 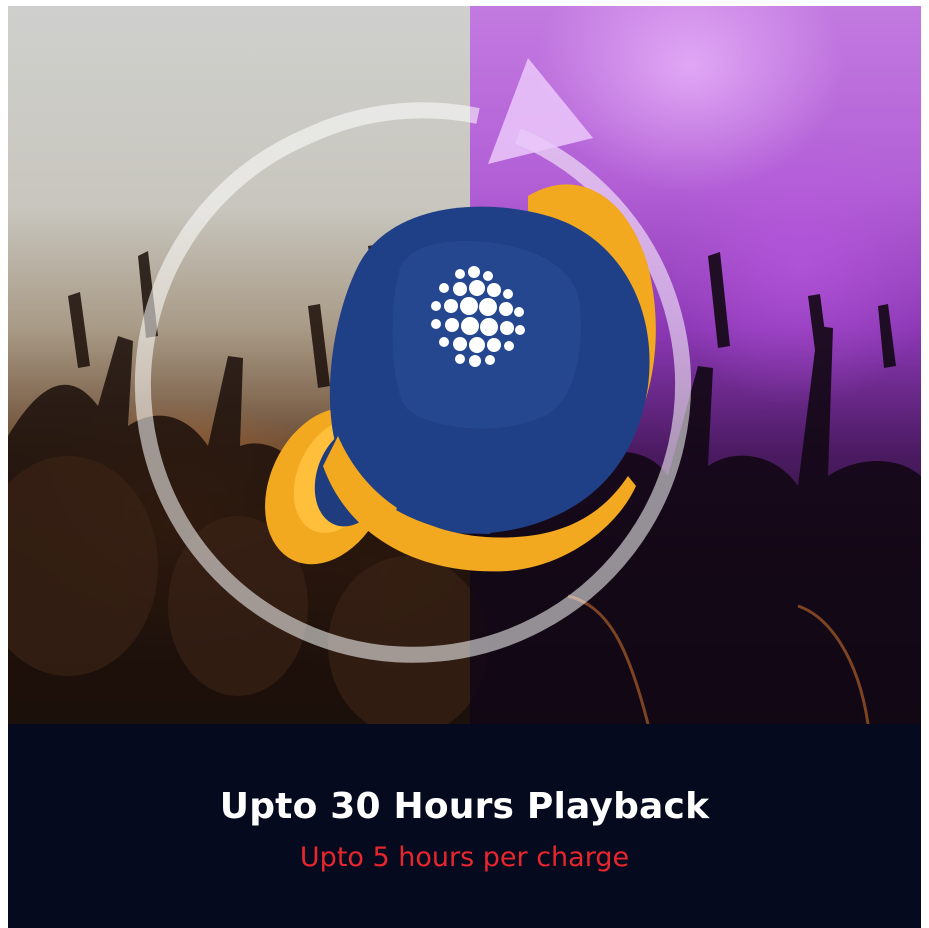 I want to click on playback-headline: Upto 30 Hours Playback, so click(x=464, y=806).